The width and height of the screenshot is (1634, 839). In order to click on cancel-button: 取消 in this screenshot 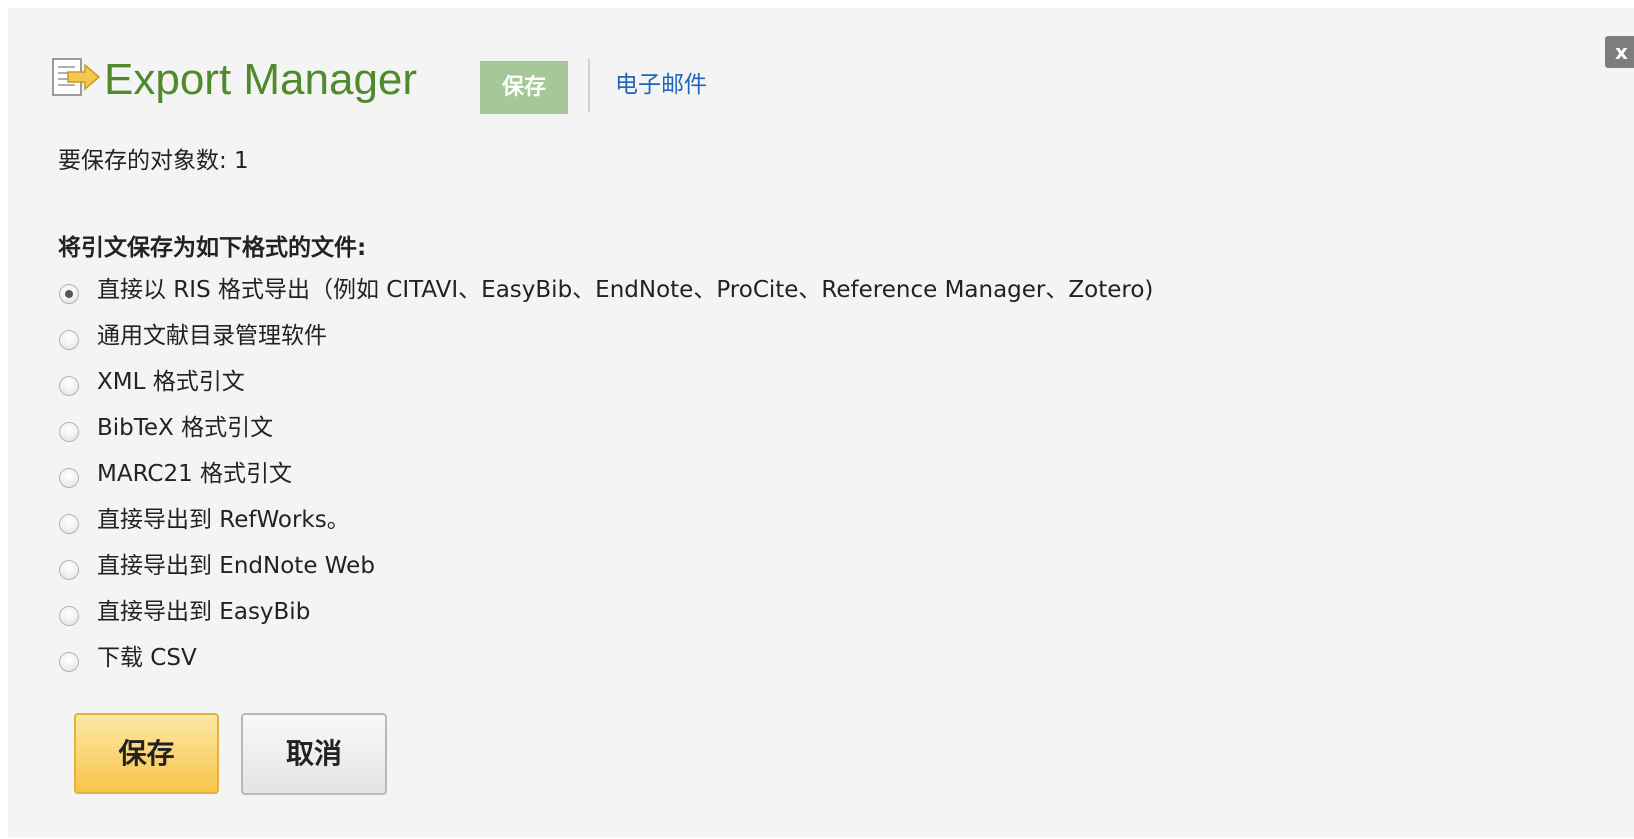, I will do `click(314, 754)`.